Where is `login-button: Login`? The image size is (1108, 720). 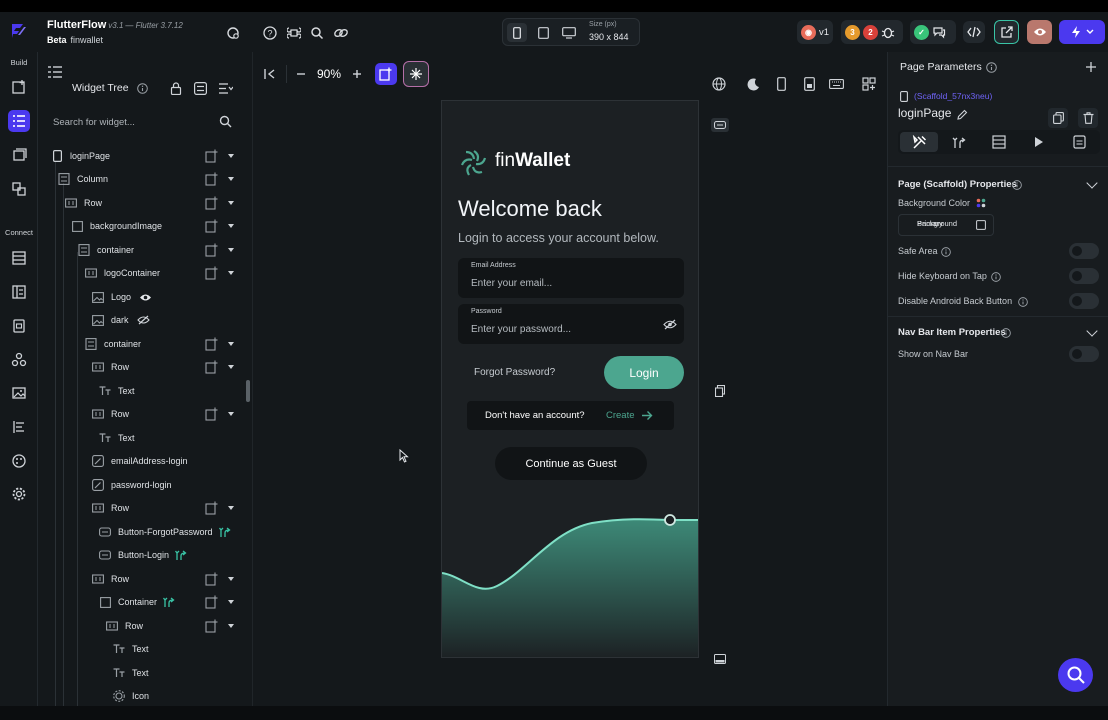 login-button: Login is located at coordinates (644, 372).